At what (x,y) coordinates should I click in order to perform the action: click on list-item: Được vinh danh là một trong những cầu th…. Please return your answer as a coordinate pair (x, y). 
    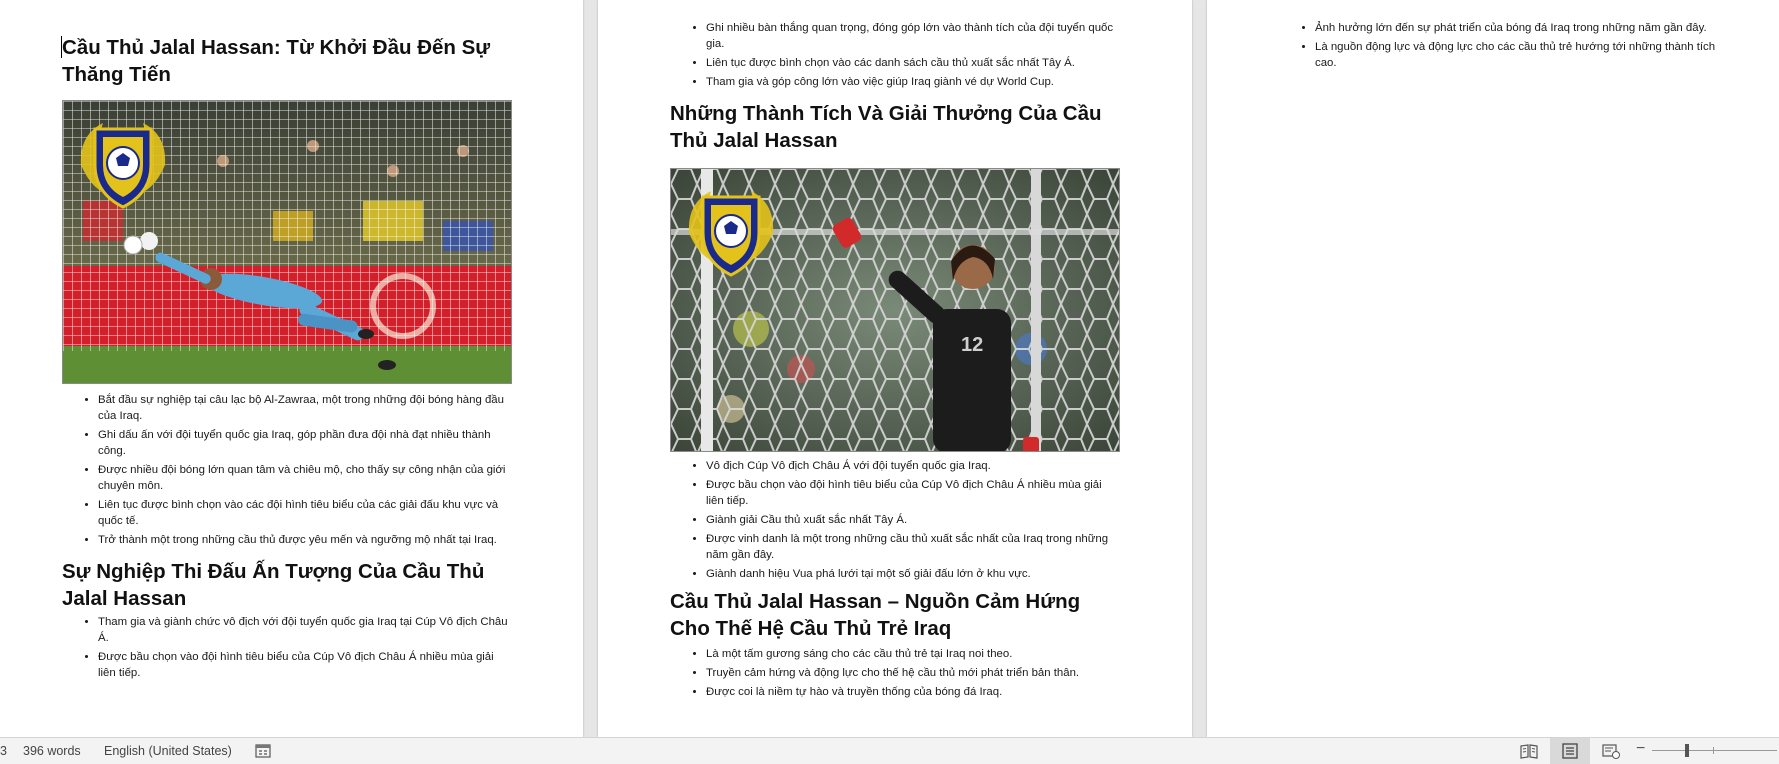
    Looking at the image, I should click on (913, 547).